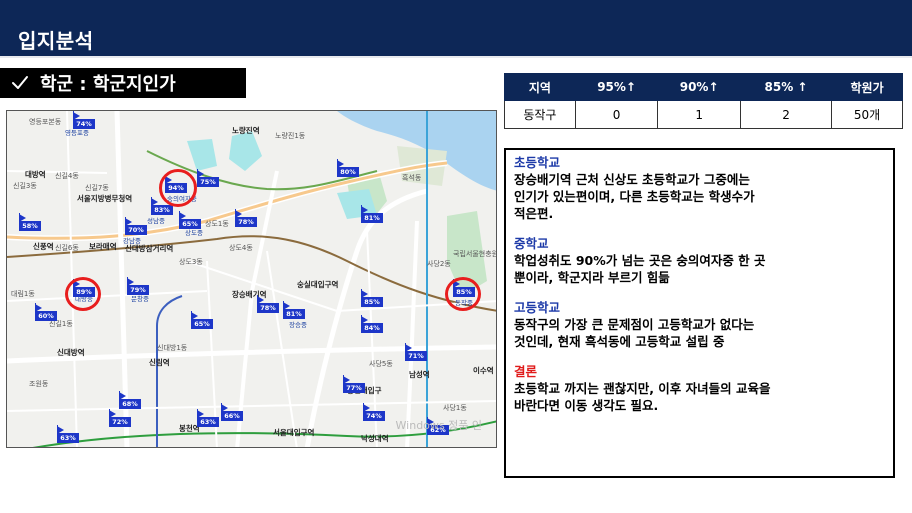  I want to click on place-label: 노량진역, so click(246, 130).